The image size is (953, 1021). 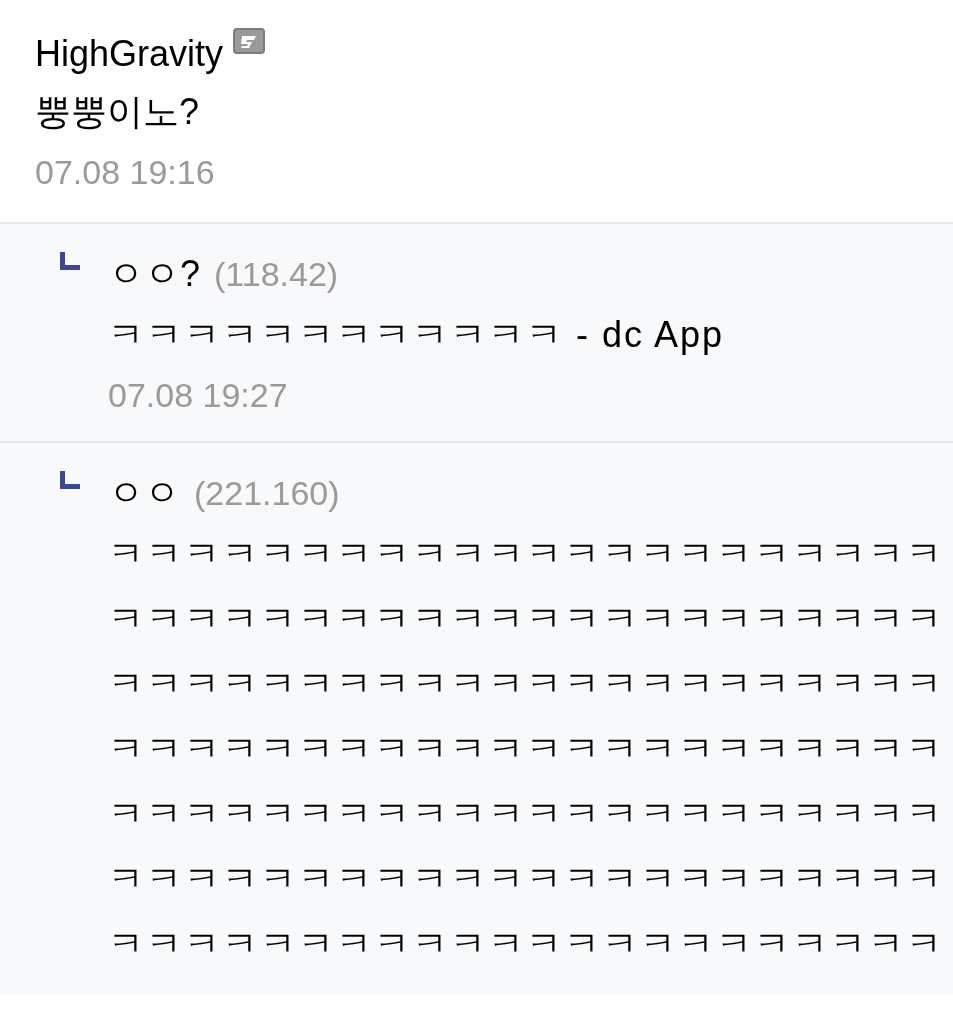 I want to click on comment-text: 뿡뿡이노?, so click(x=118, y=112).